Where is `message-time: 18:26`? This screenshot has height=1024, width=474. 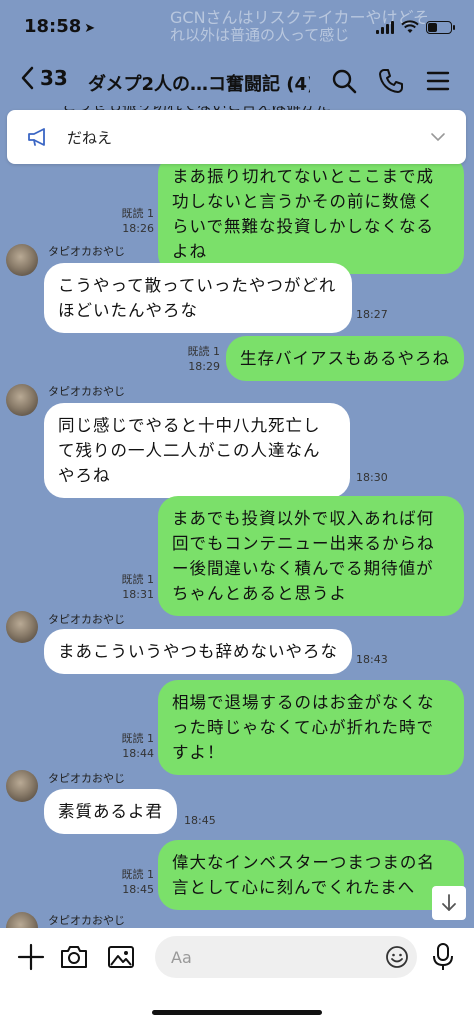
message-time: 18:26 is located at coordinates (138, 228).